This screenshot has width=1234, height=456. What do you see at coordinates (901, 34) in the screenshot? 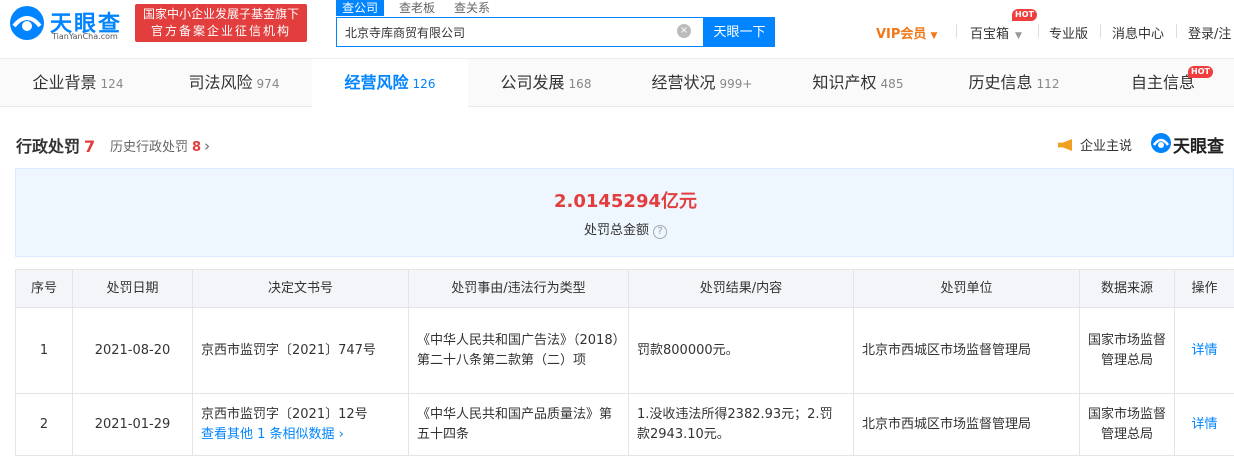
I see `vip-label: VIP会员` at bounding box center [901, 34].